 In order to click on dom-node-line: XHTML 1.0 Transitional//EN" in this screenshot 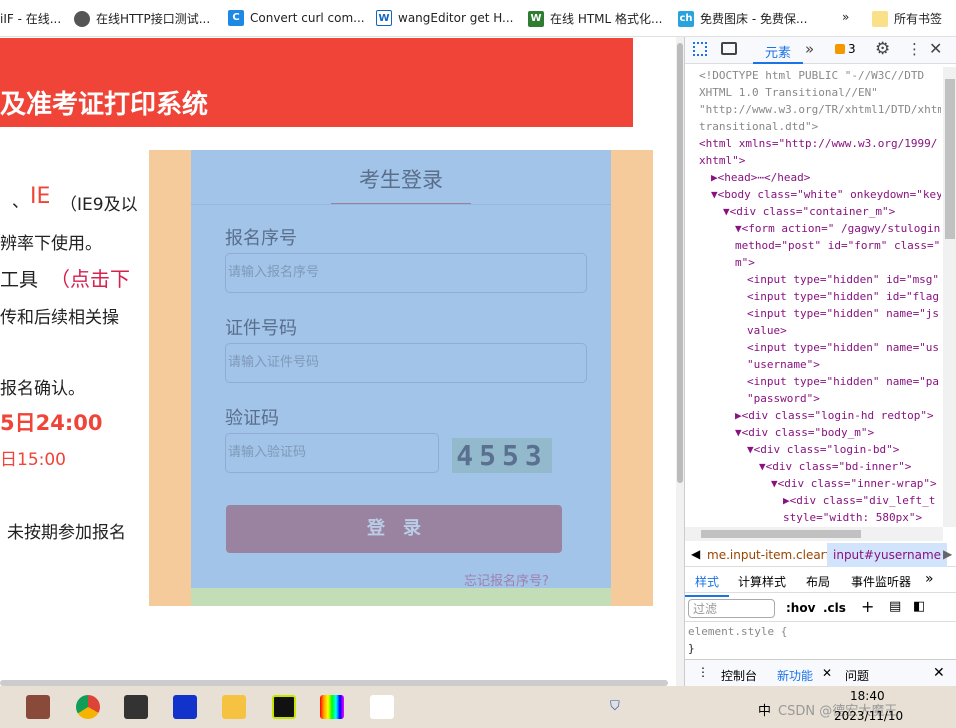, I will do `click(788, 92)`.